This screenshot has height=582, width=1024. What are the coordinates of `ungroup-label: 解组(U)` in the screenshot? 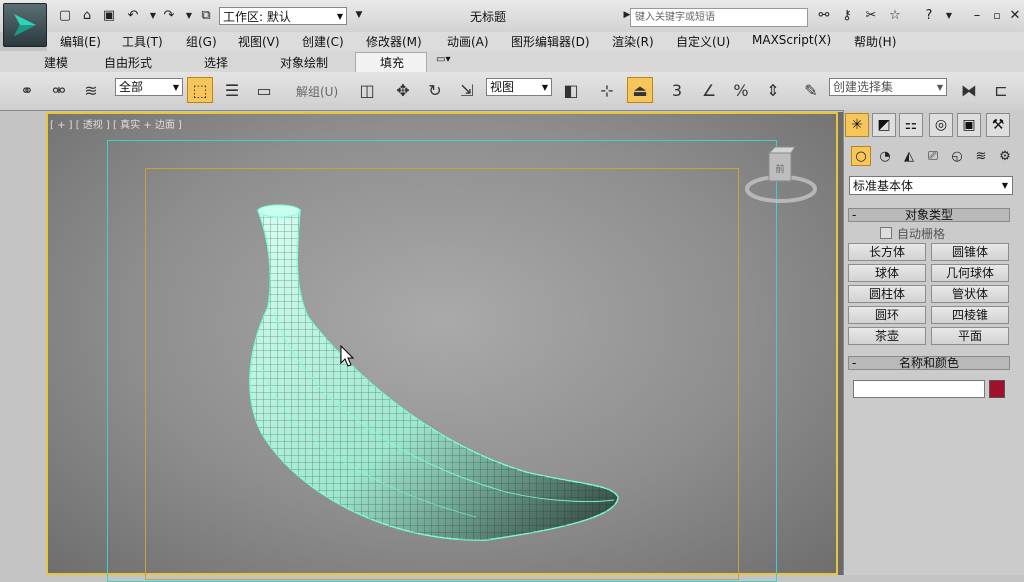 It's located at (317, 91).